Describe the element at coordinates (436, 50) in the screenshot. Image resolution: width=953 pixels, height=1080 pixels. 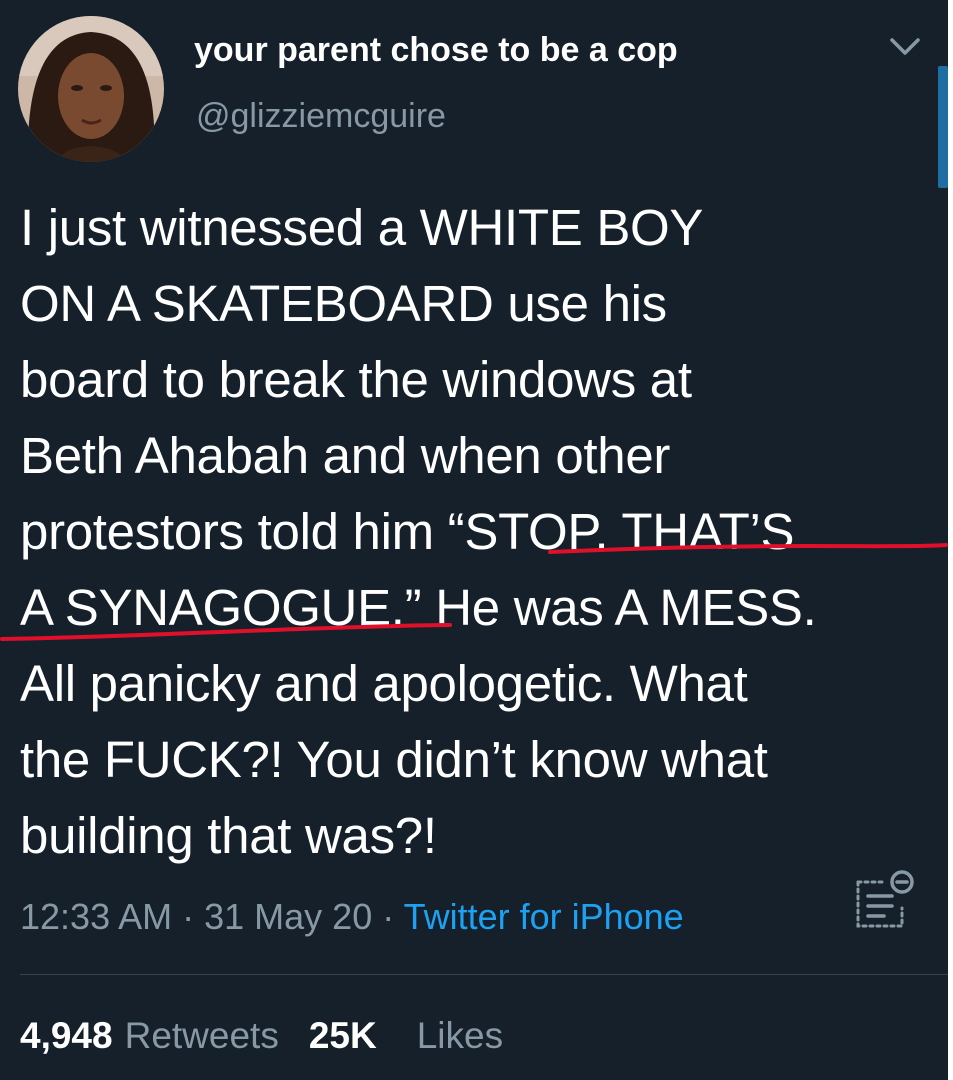
I see `display-name: your parent chose to be a cop` at that location.